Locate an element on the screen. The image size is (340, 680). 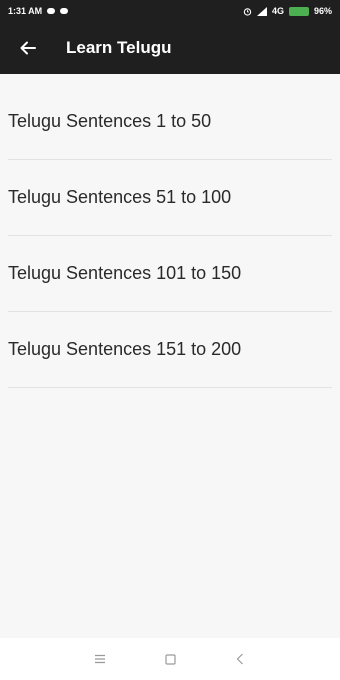
list-item-1-50: Telugu Sentences 1 to 50 is located at coordinates (170, 122).